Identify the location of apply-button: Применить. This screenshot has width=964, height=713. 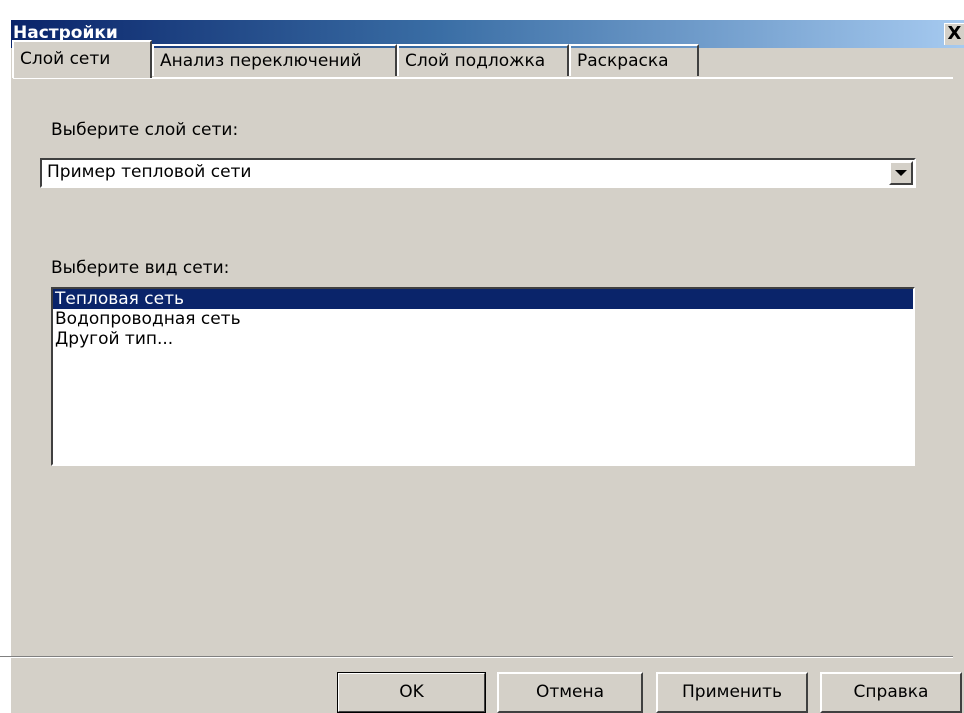
(732, 692).